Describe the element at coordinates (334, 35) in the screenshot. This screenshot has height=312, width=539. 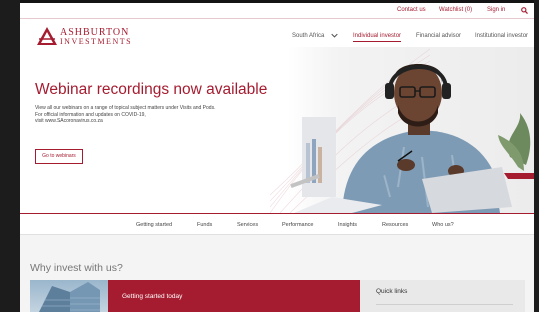
I see `chevron-down-icon` at that location.